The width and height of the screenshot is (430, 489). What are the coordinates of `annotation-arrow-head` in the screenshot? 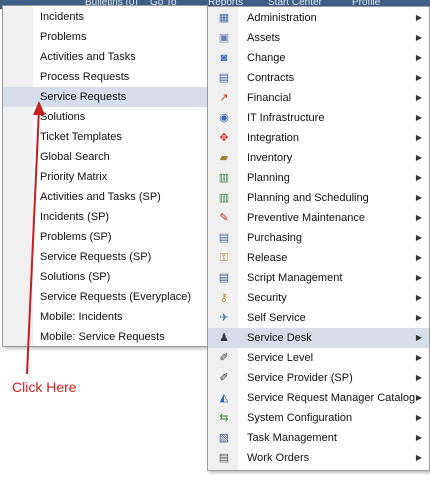 It's located at (39, 108).